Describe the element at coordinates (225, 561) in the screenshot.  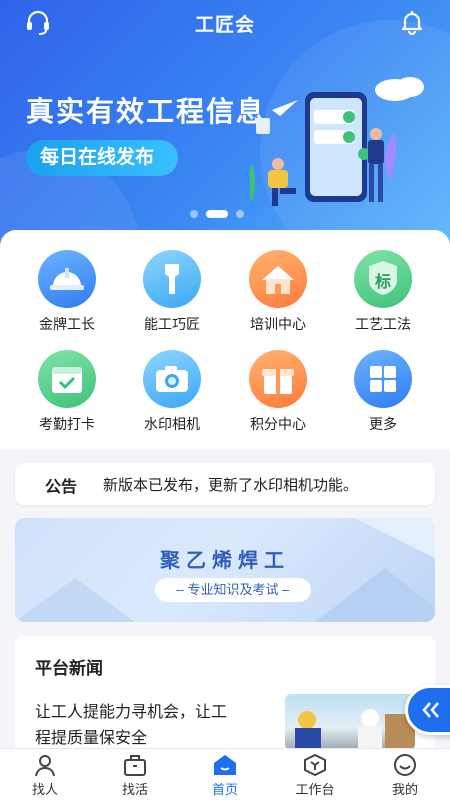
I see `course-title: 聚乙烯焊工` at that location.